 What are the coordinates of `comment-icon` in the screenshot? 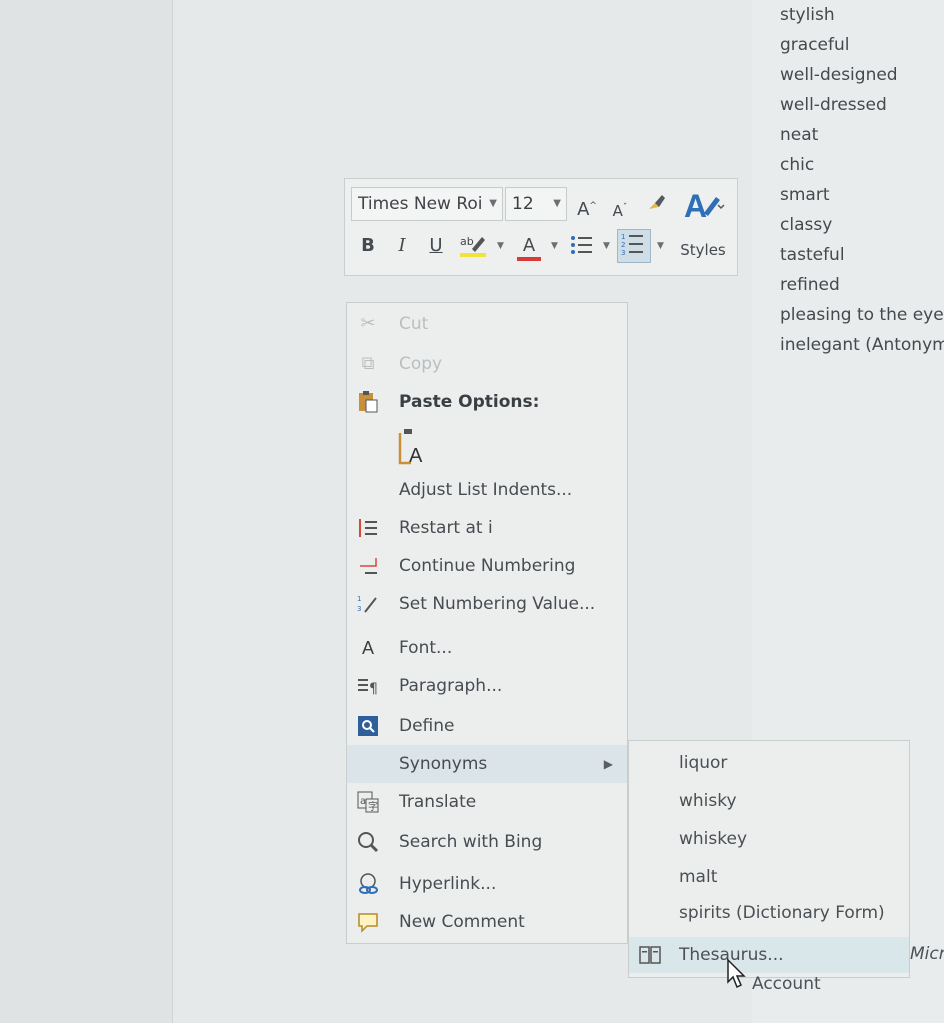 It's located at (368, 922).